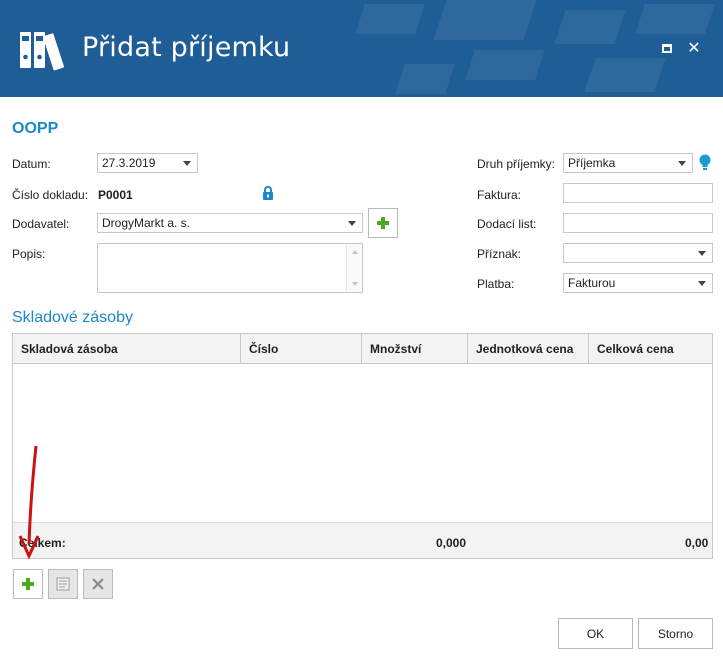  What do you see at coordinates (638, 193) in the screenshot?
I see `faktura-input` at bounding box center [638, 193].